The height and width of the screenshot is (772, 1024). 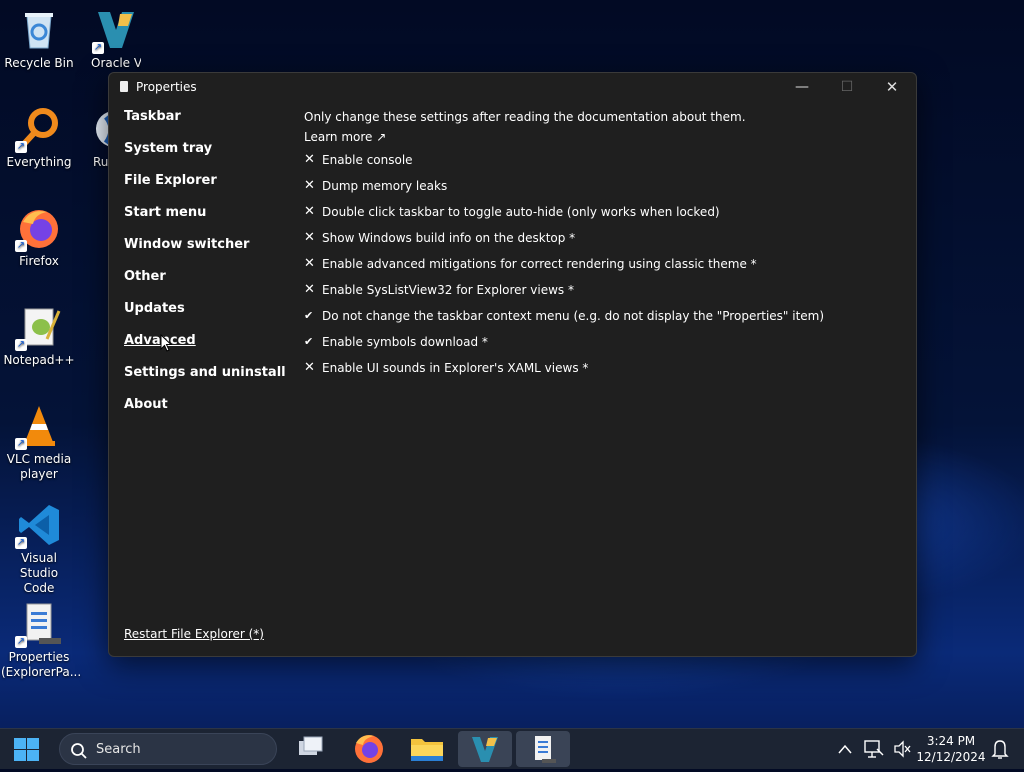 I want to click on recycle-bin-icon, so click(x=39, y=30).